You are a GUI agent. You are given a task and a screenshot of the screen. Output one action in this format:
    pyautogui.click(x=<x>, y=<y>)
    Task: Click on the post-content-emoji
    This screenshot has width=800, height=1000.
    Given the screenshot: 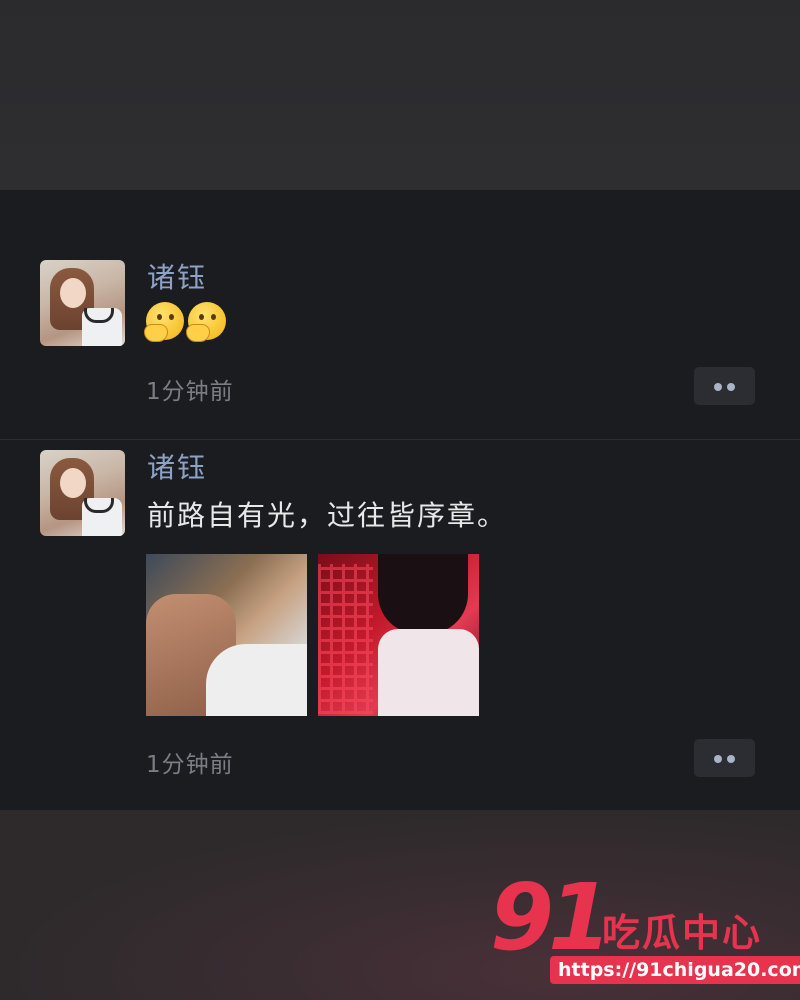 What is the action you would take?
    pyautogui.click(x=187, y=323)
    